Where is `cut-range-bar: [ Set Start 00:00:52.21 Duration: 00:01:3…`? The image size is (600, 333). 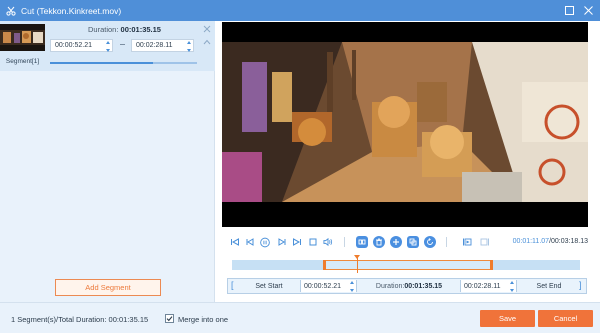
cut-range-bar: [ Set Start 00:00:52.21 Duration: 00:01:3… is located at coordinates (407, 286).